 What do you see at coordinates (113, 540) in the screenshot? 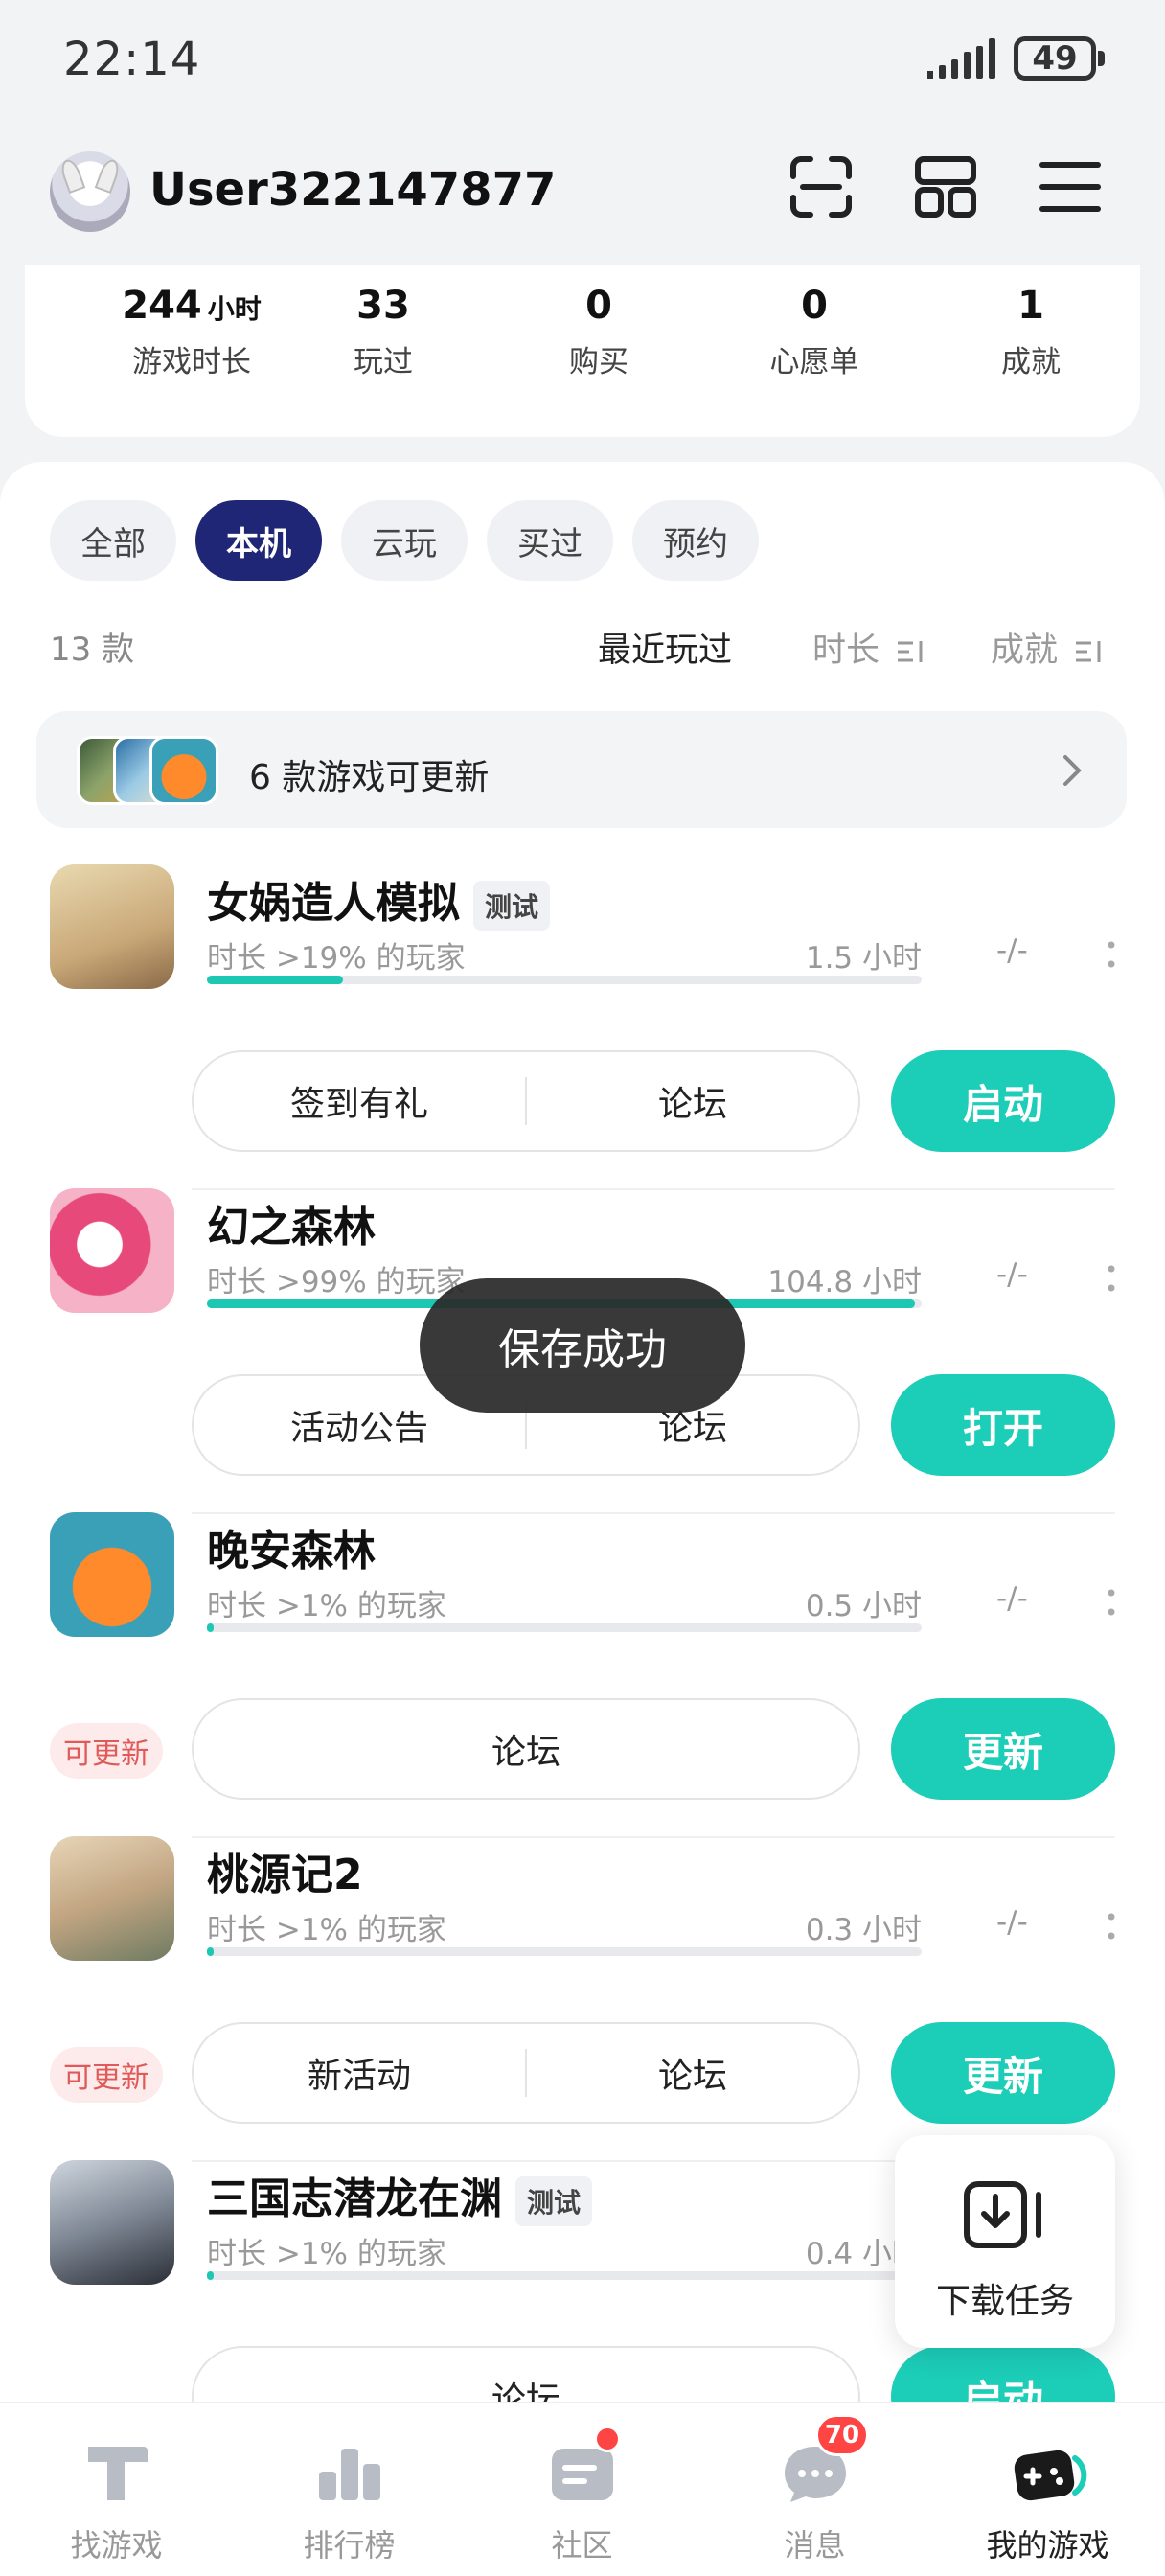
I see `tab-all: 全部` at bounding box center [113, 540].